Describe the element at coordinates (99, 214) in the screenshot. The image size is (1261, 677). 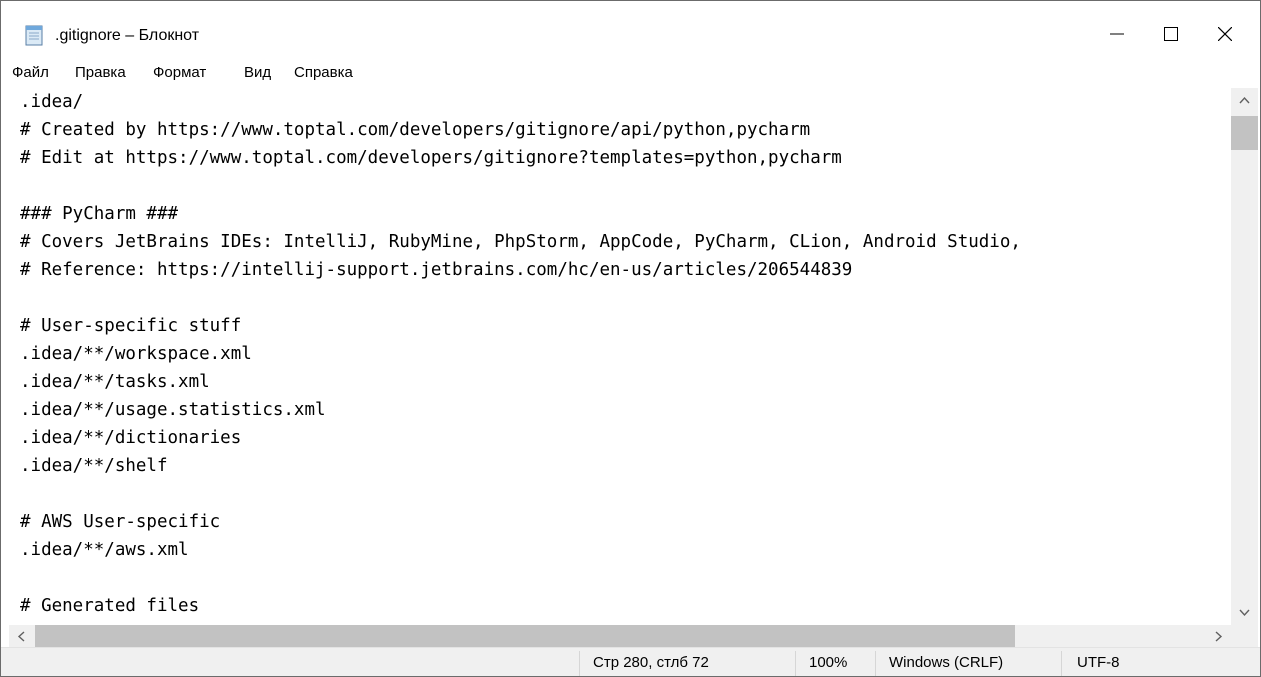
I see `editor-line: ### PyCharm ###` at that location.